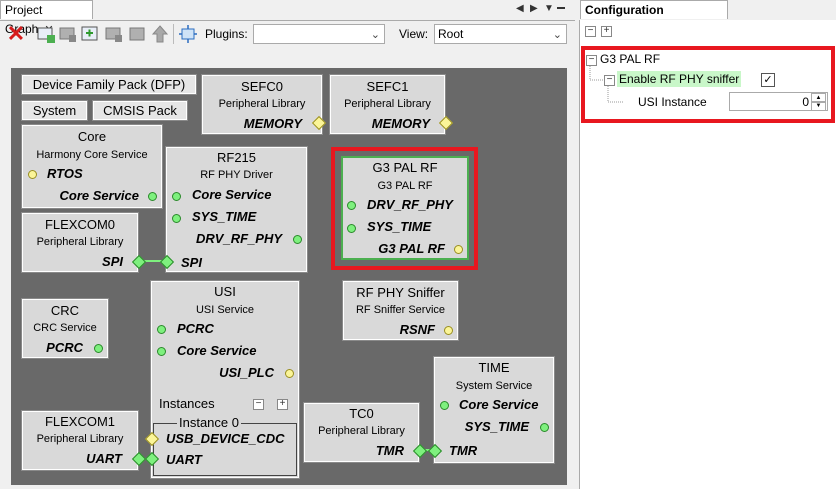 The width and height of the screenshot is (836, 489). What do you see at coordinates (282, 404) in the screenshot?
I see `expand-instances-icon: +` at bounding box center [282, 404].